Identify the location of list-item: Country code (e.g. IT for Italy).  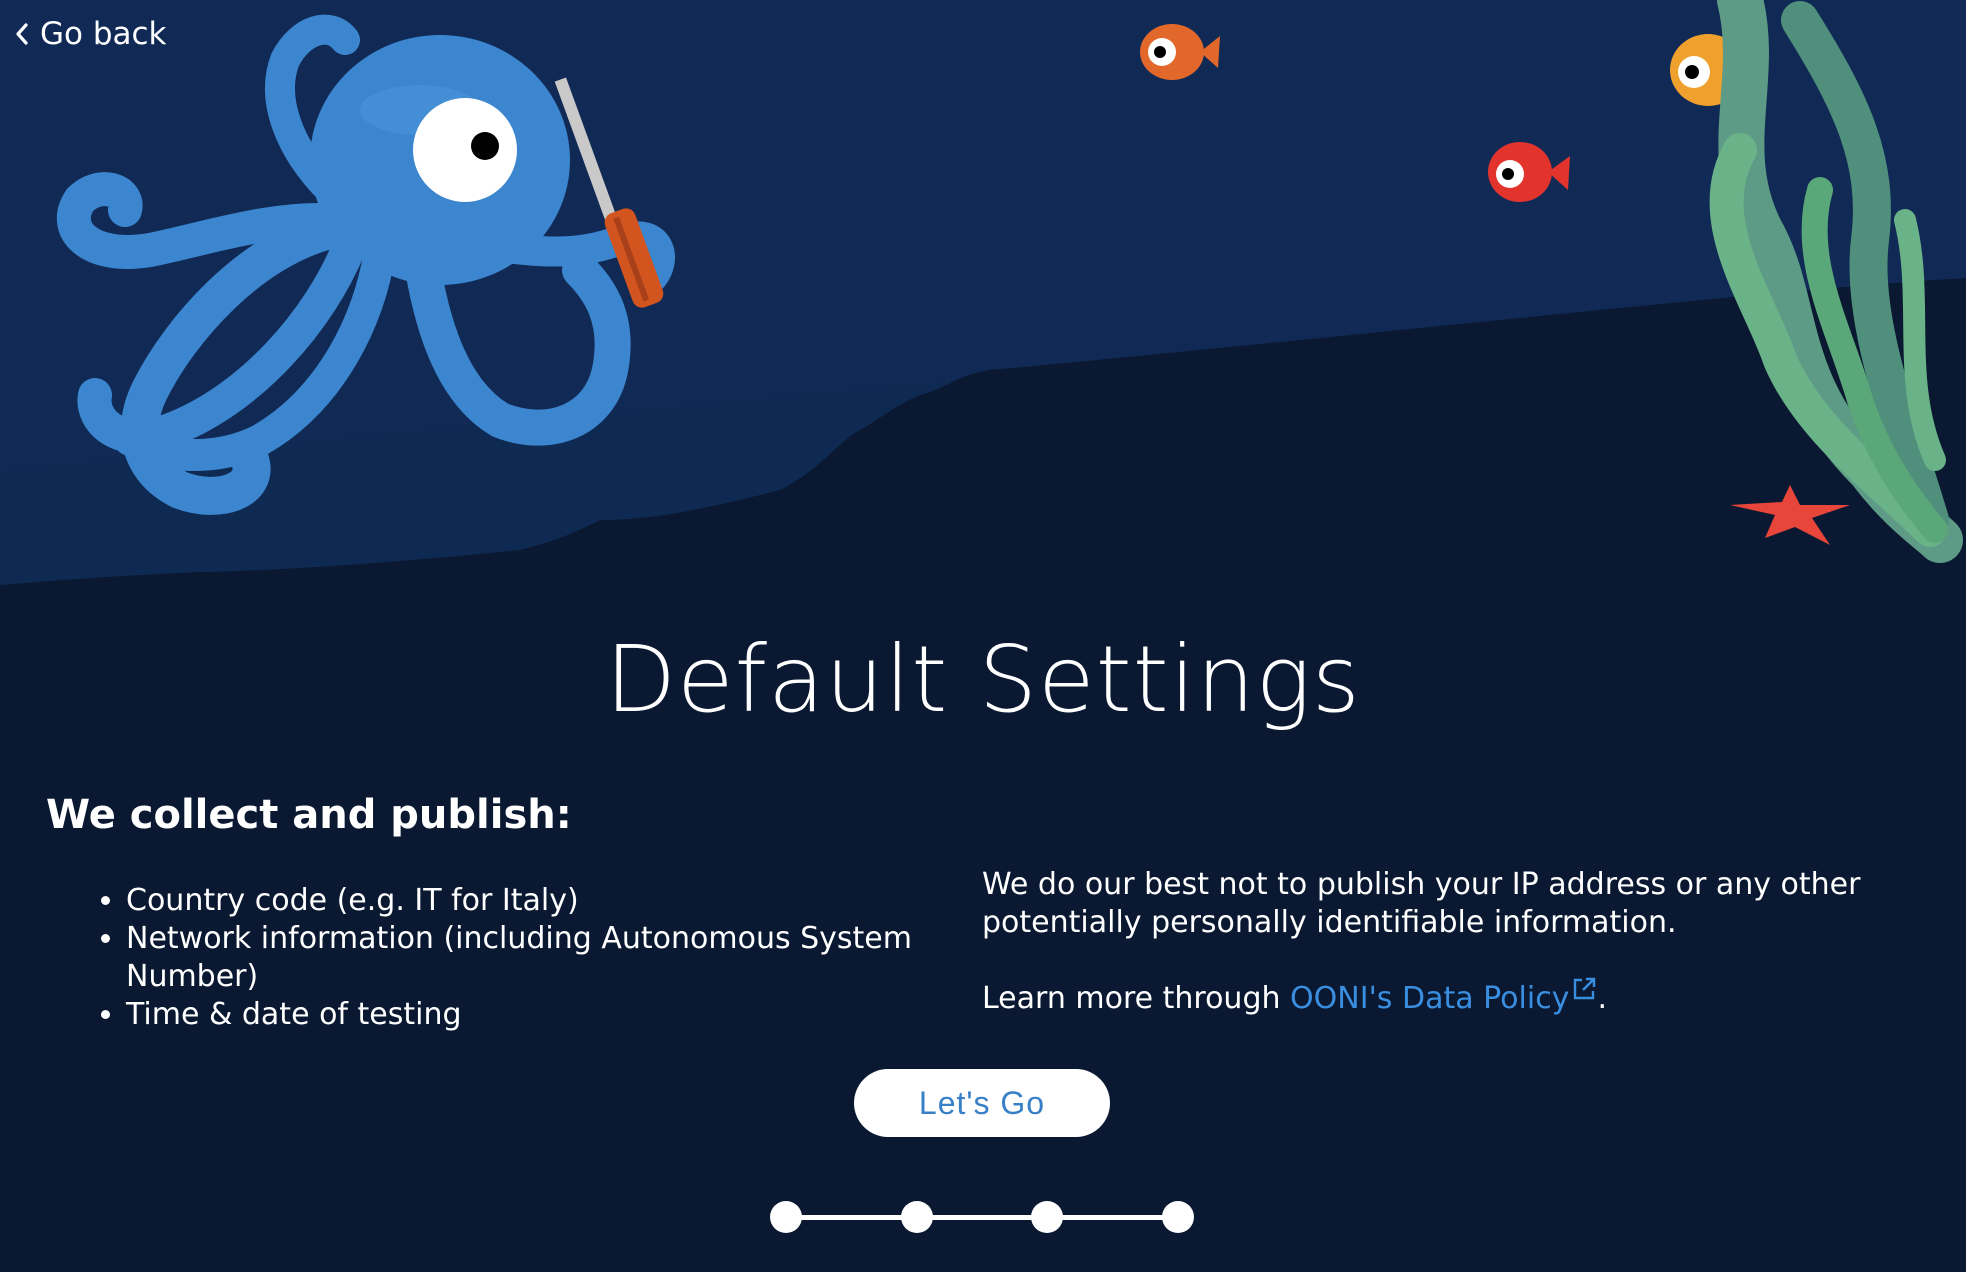
(546, 901).